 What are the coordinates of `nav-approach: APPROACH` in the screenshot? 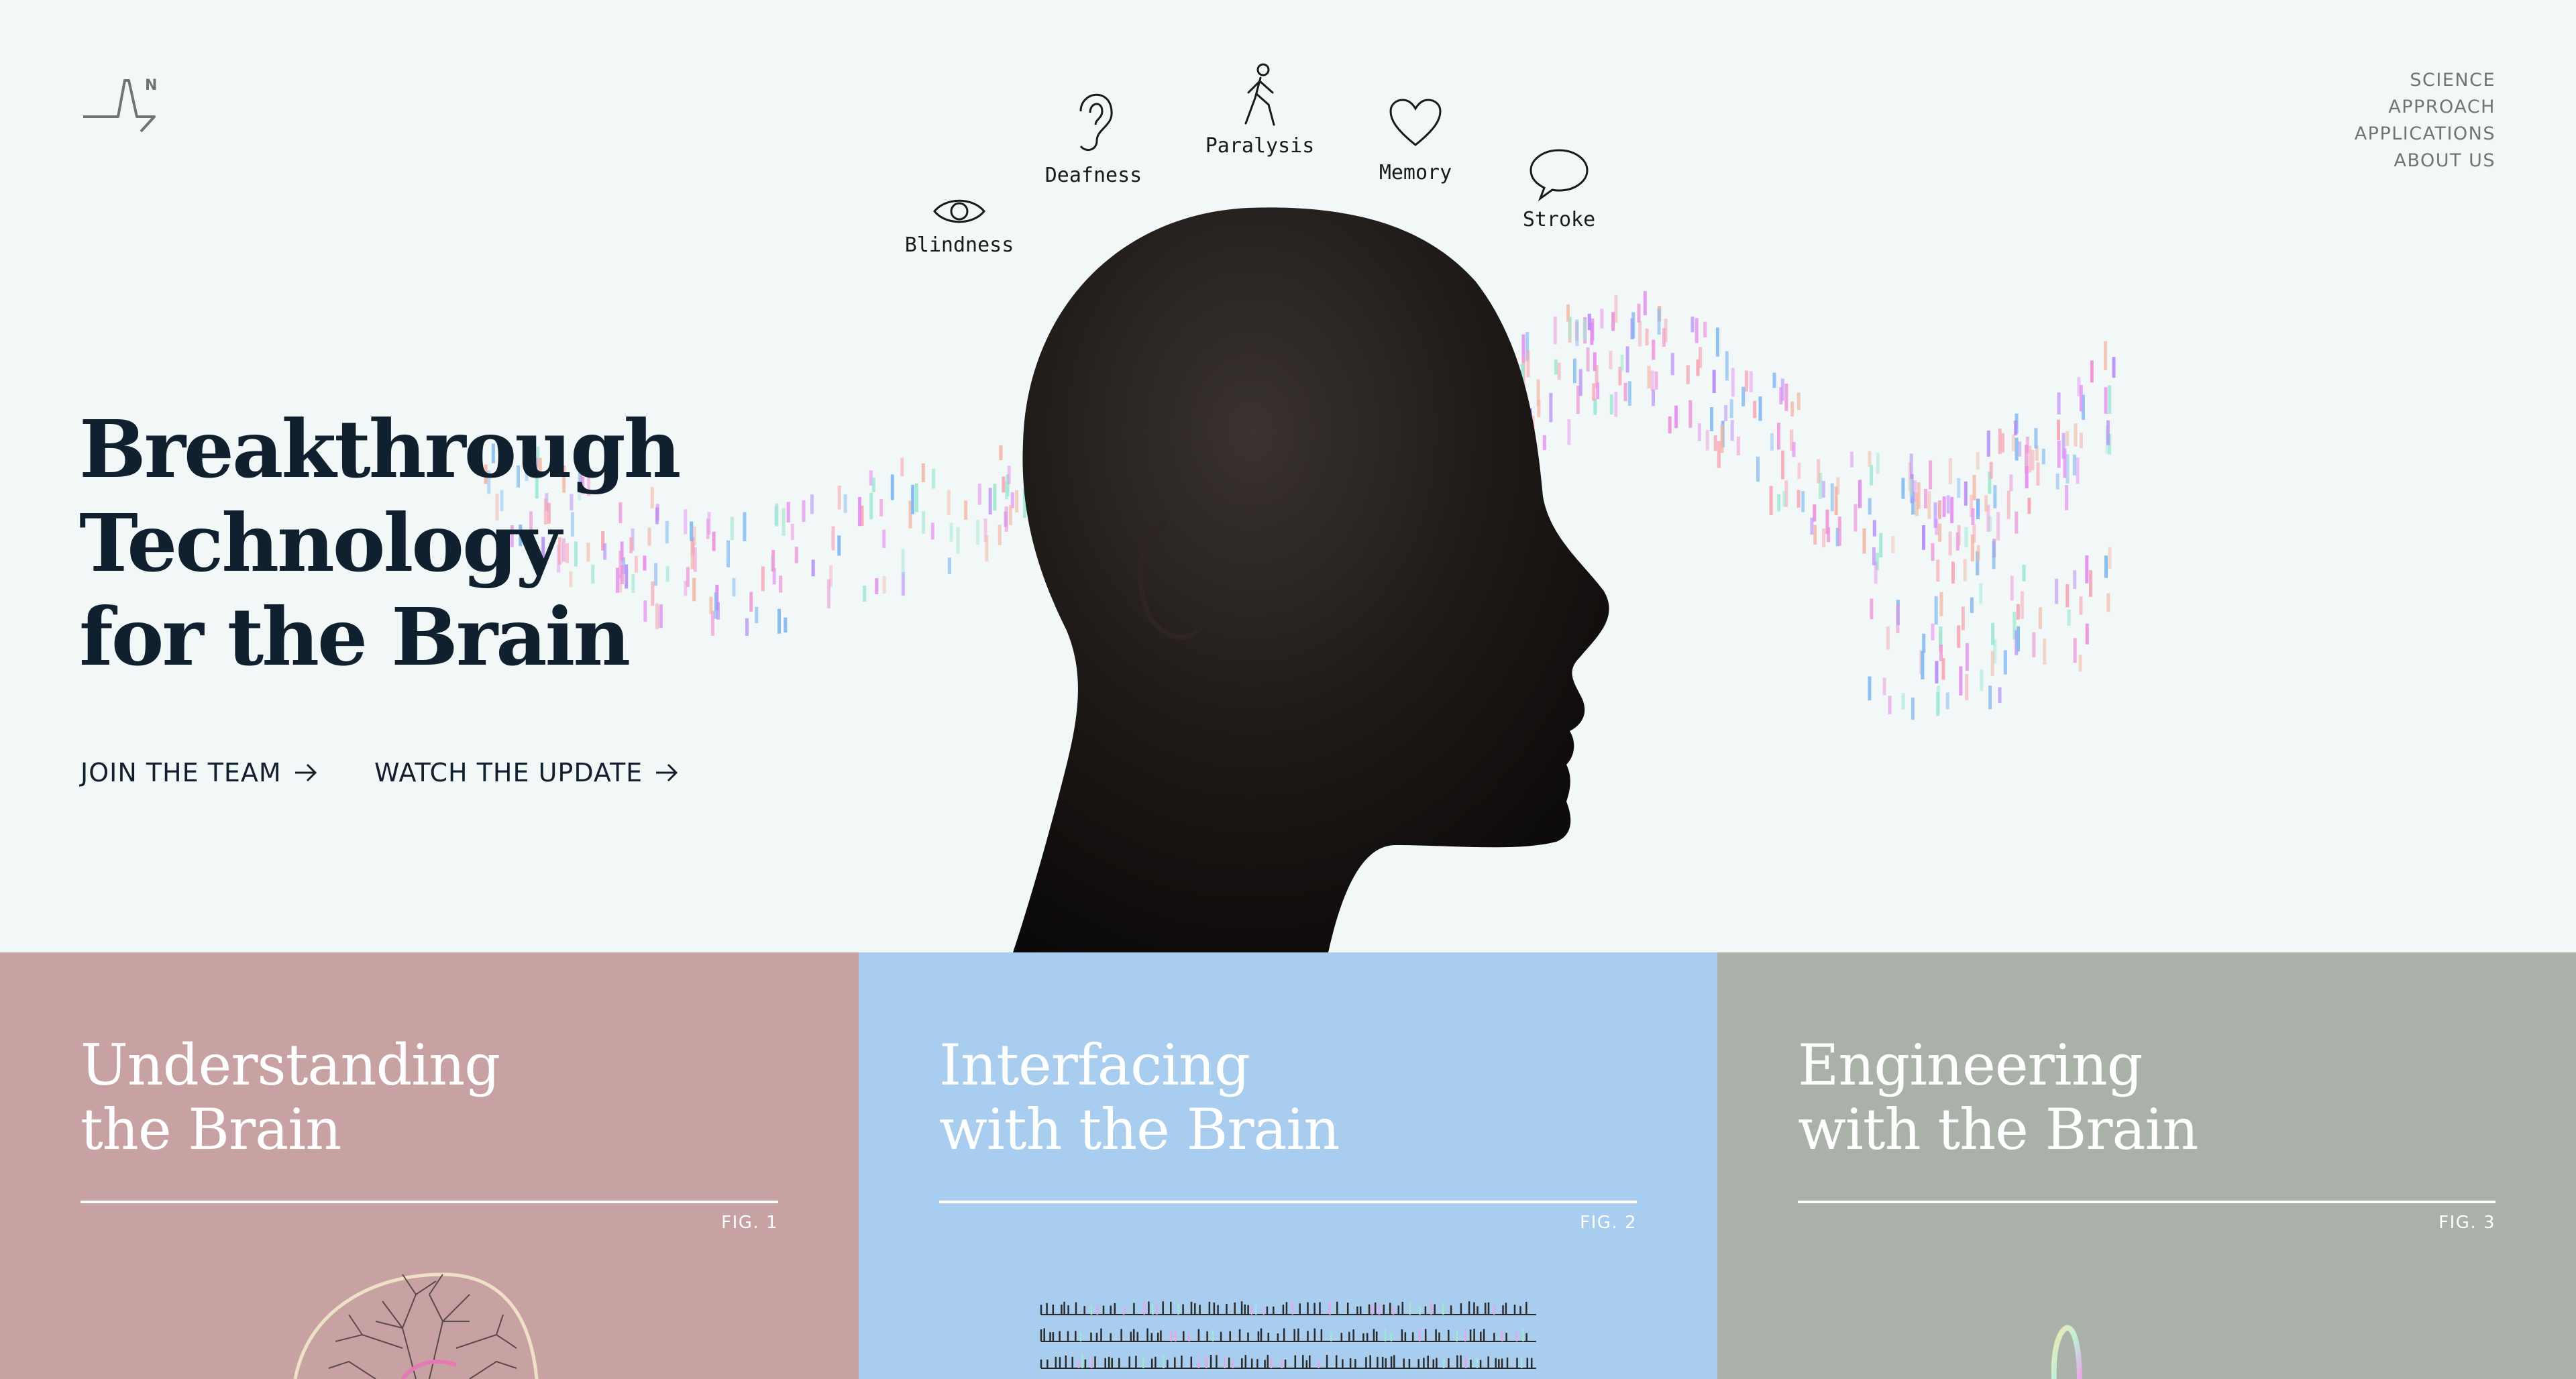 It's located at (2425, 107).